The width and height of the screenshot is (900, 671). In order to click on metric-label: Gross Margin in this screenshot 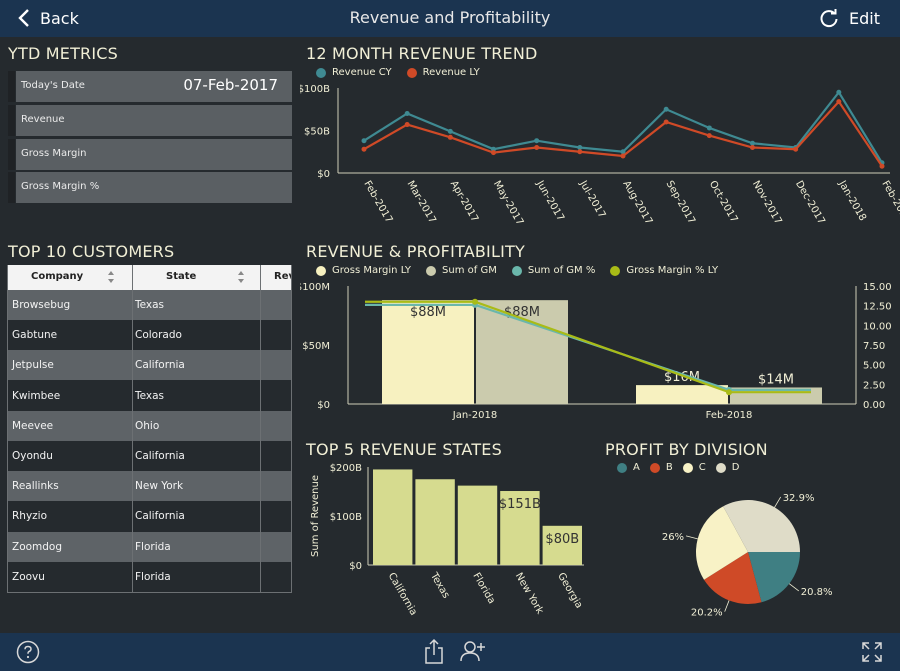, I will do `click(54, 153)`.